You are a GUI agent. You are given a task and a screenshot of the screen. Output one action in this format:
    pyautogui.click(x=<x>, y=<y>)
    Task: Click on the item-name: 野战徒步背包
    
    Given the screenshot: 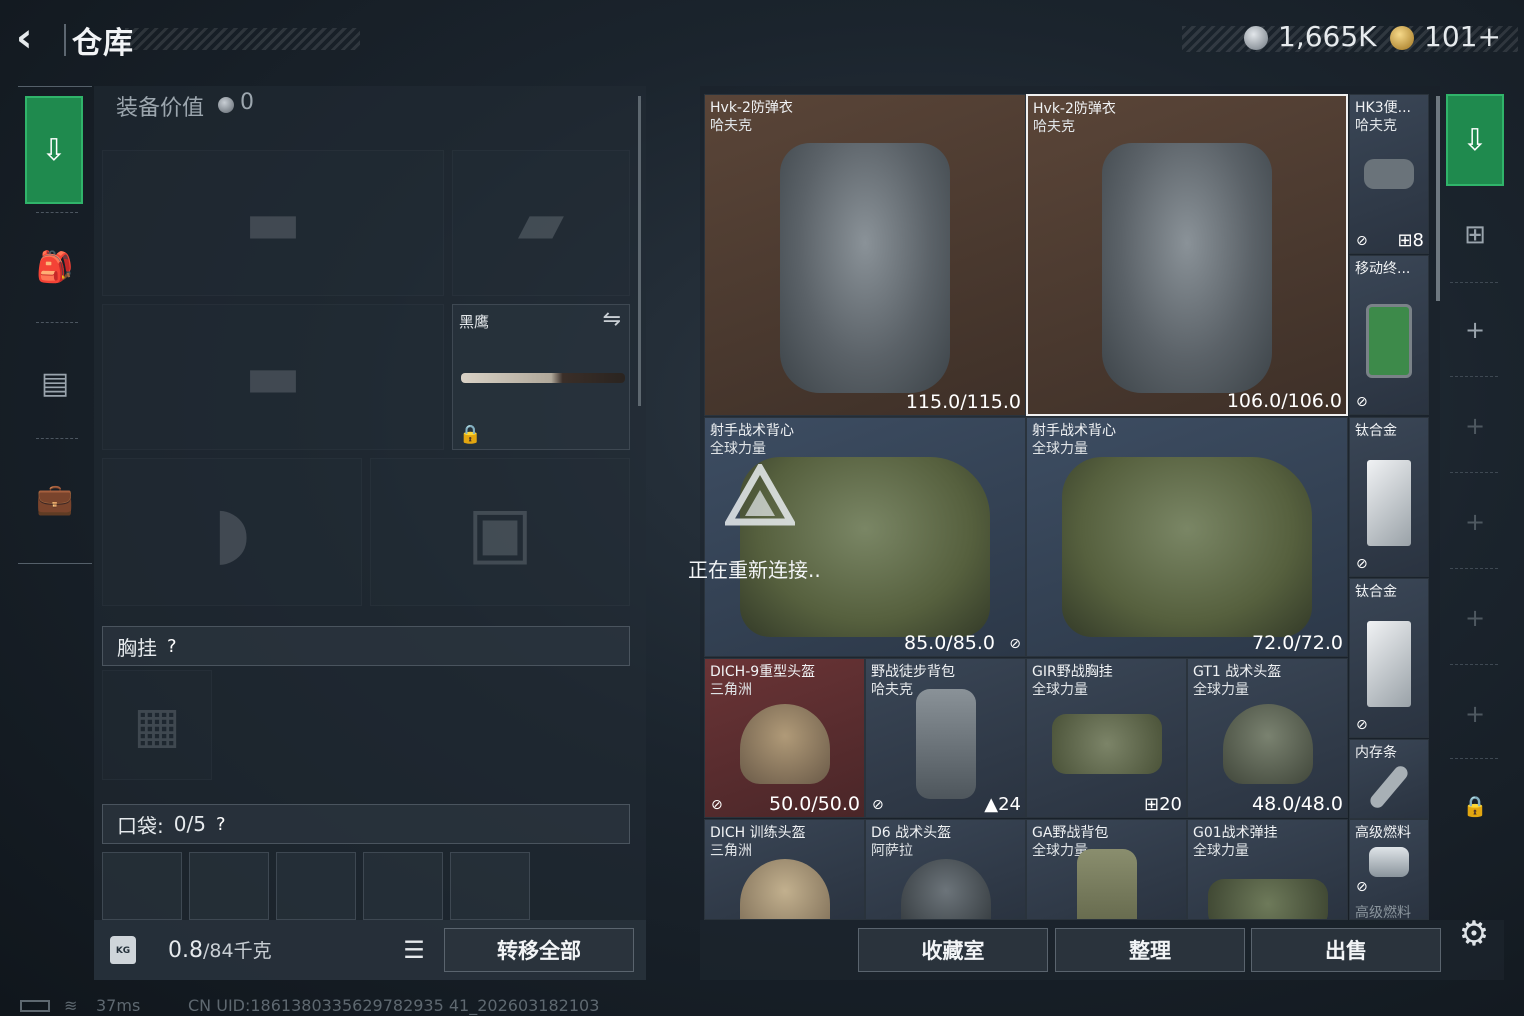 What is the action you would take?
    pyautogui.click(x=913, y=672)
    